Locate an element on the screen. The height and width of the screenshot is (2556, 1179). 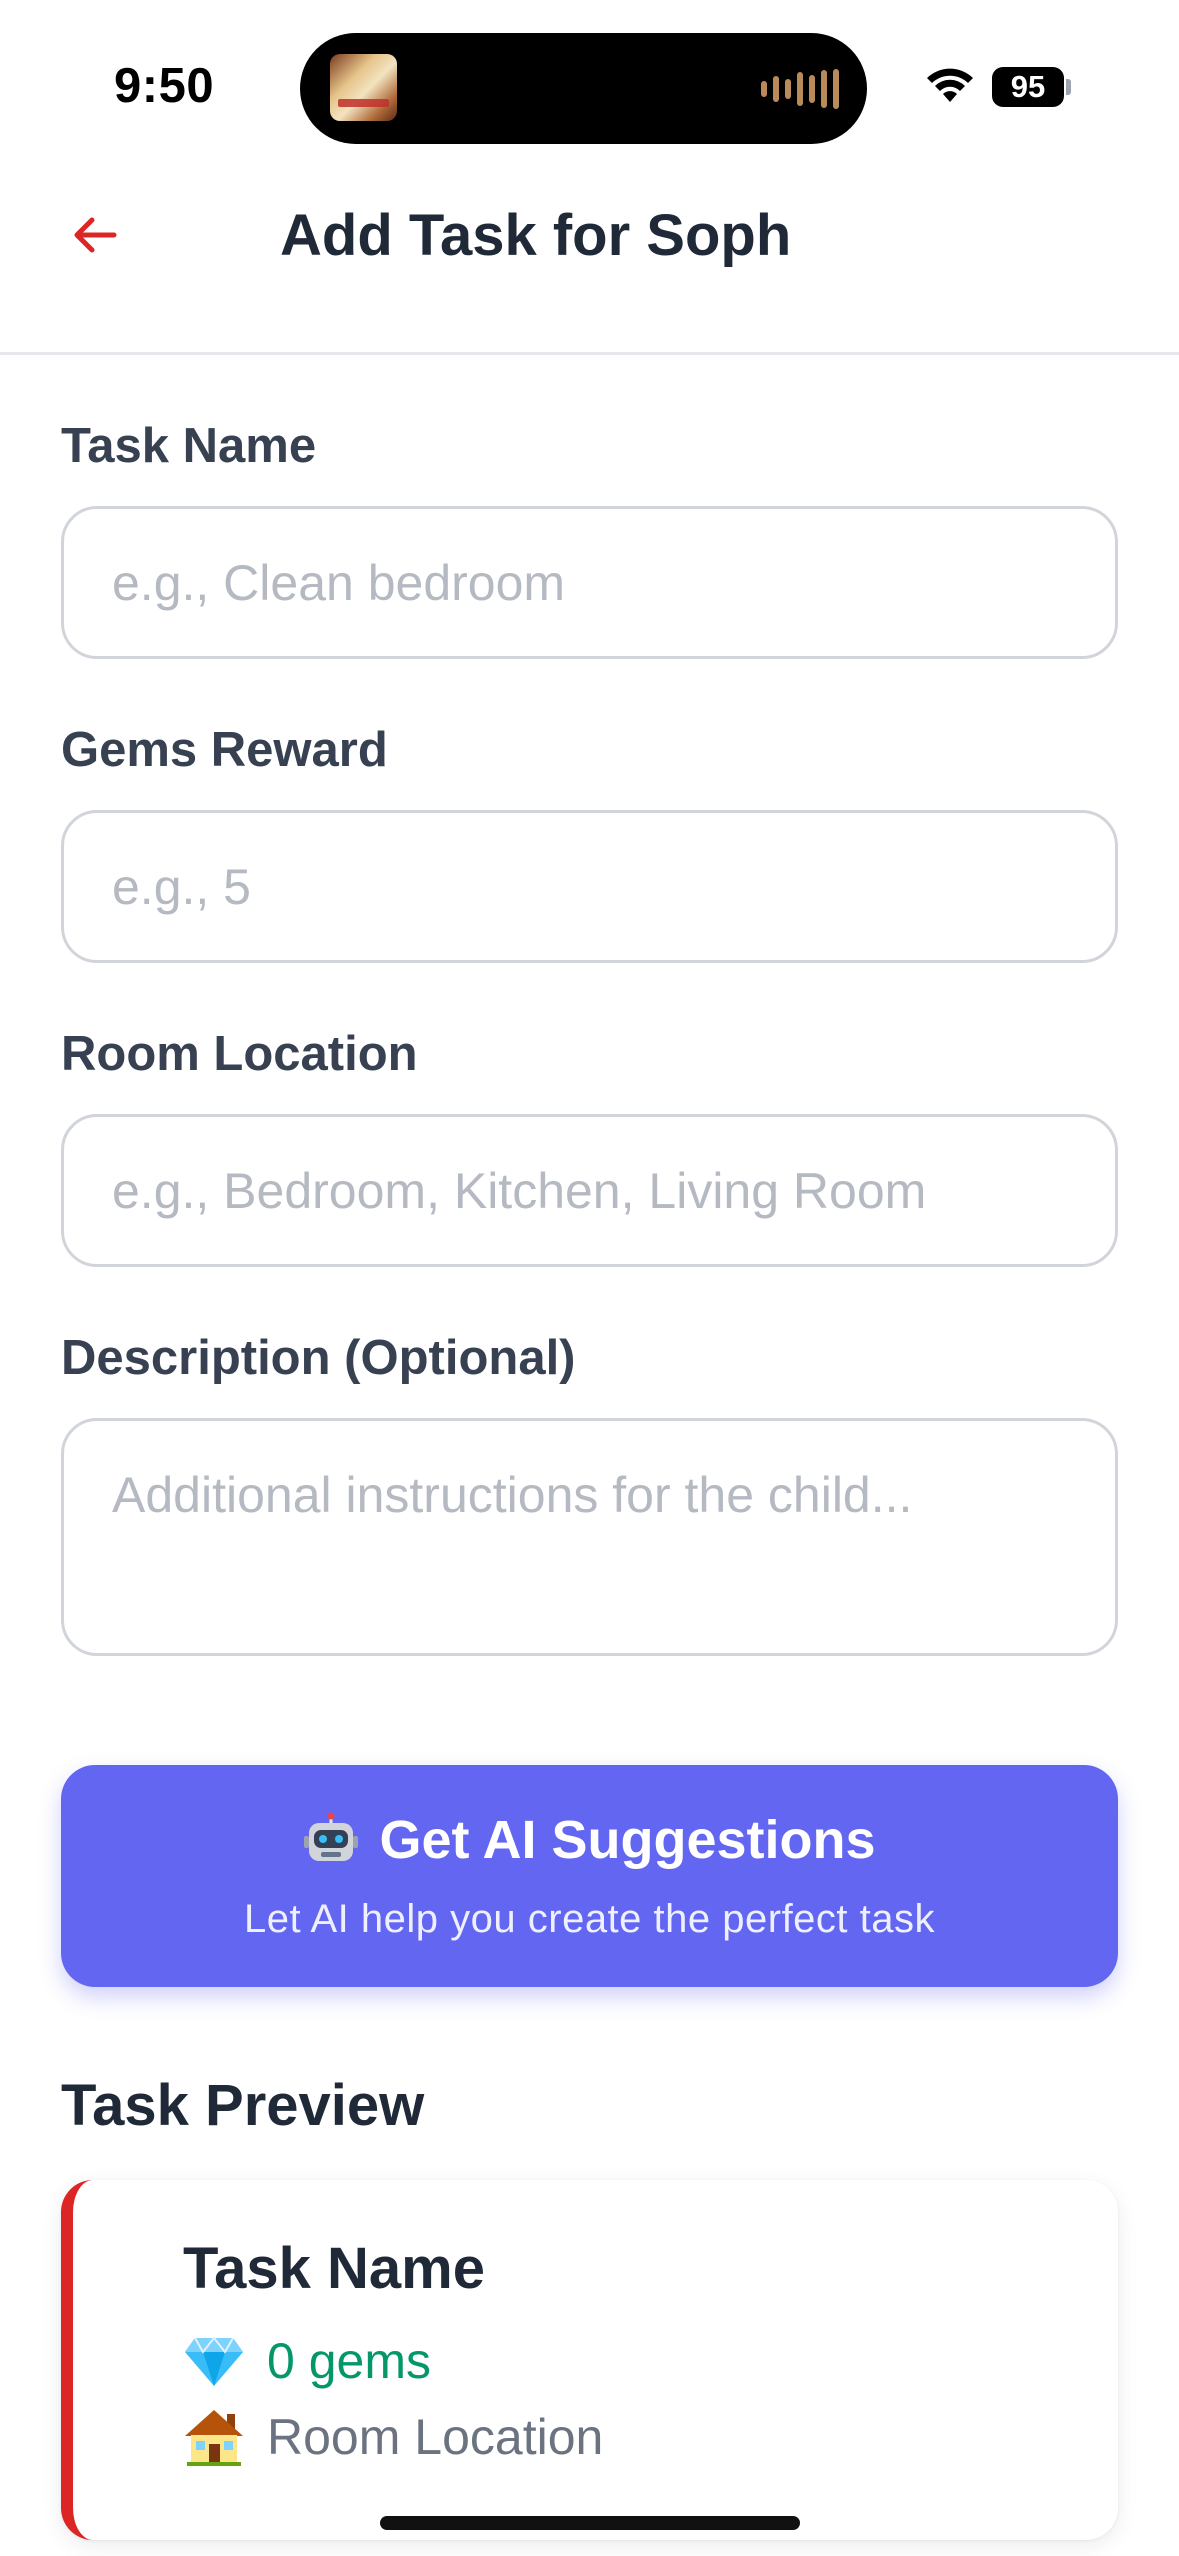
preview-gems-text: 0 gems is located at coordinates (349, 2361).